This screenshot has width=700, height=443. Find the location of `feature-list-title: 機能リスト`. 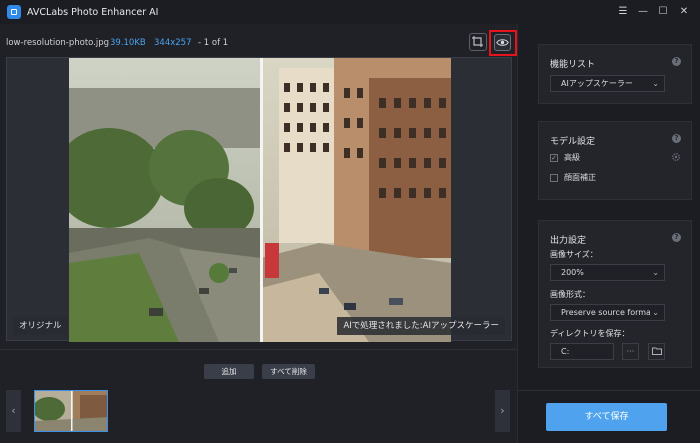

feature-list-title: 機能リスト is located at coordinates (573, 65).